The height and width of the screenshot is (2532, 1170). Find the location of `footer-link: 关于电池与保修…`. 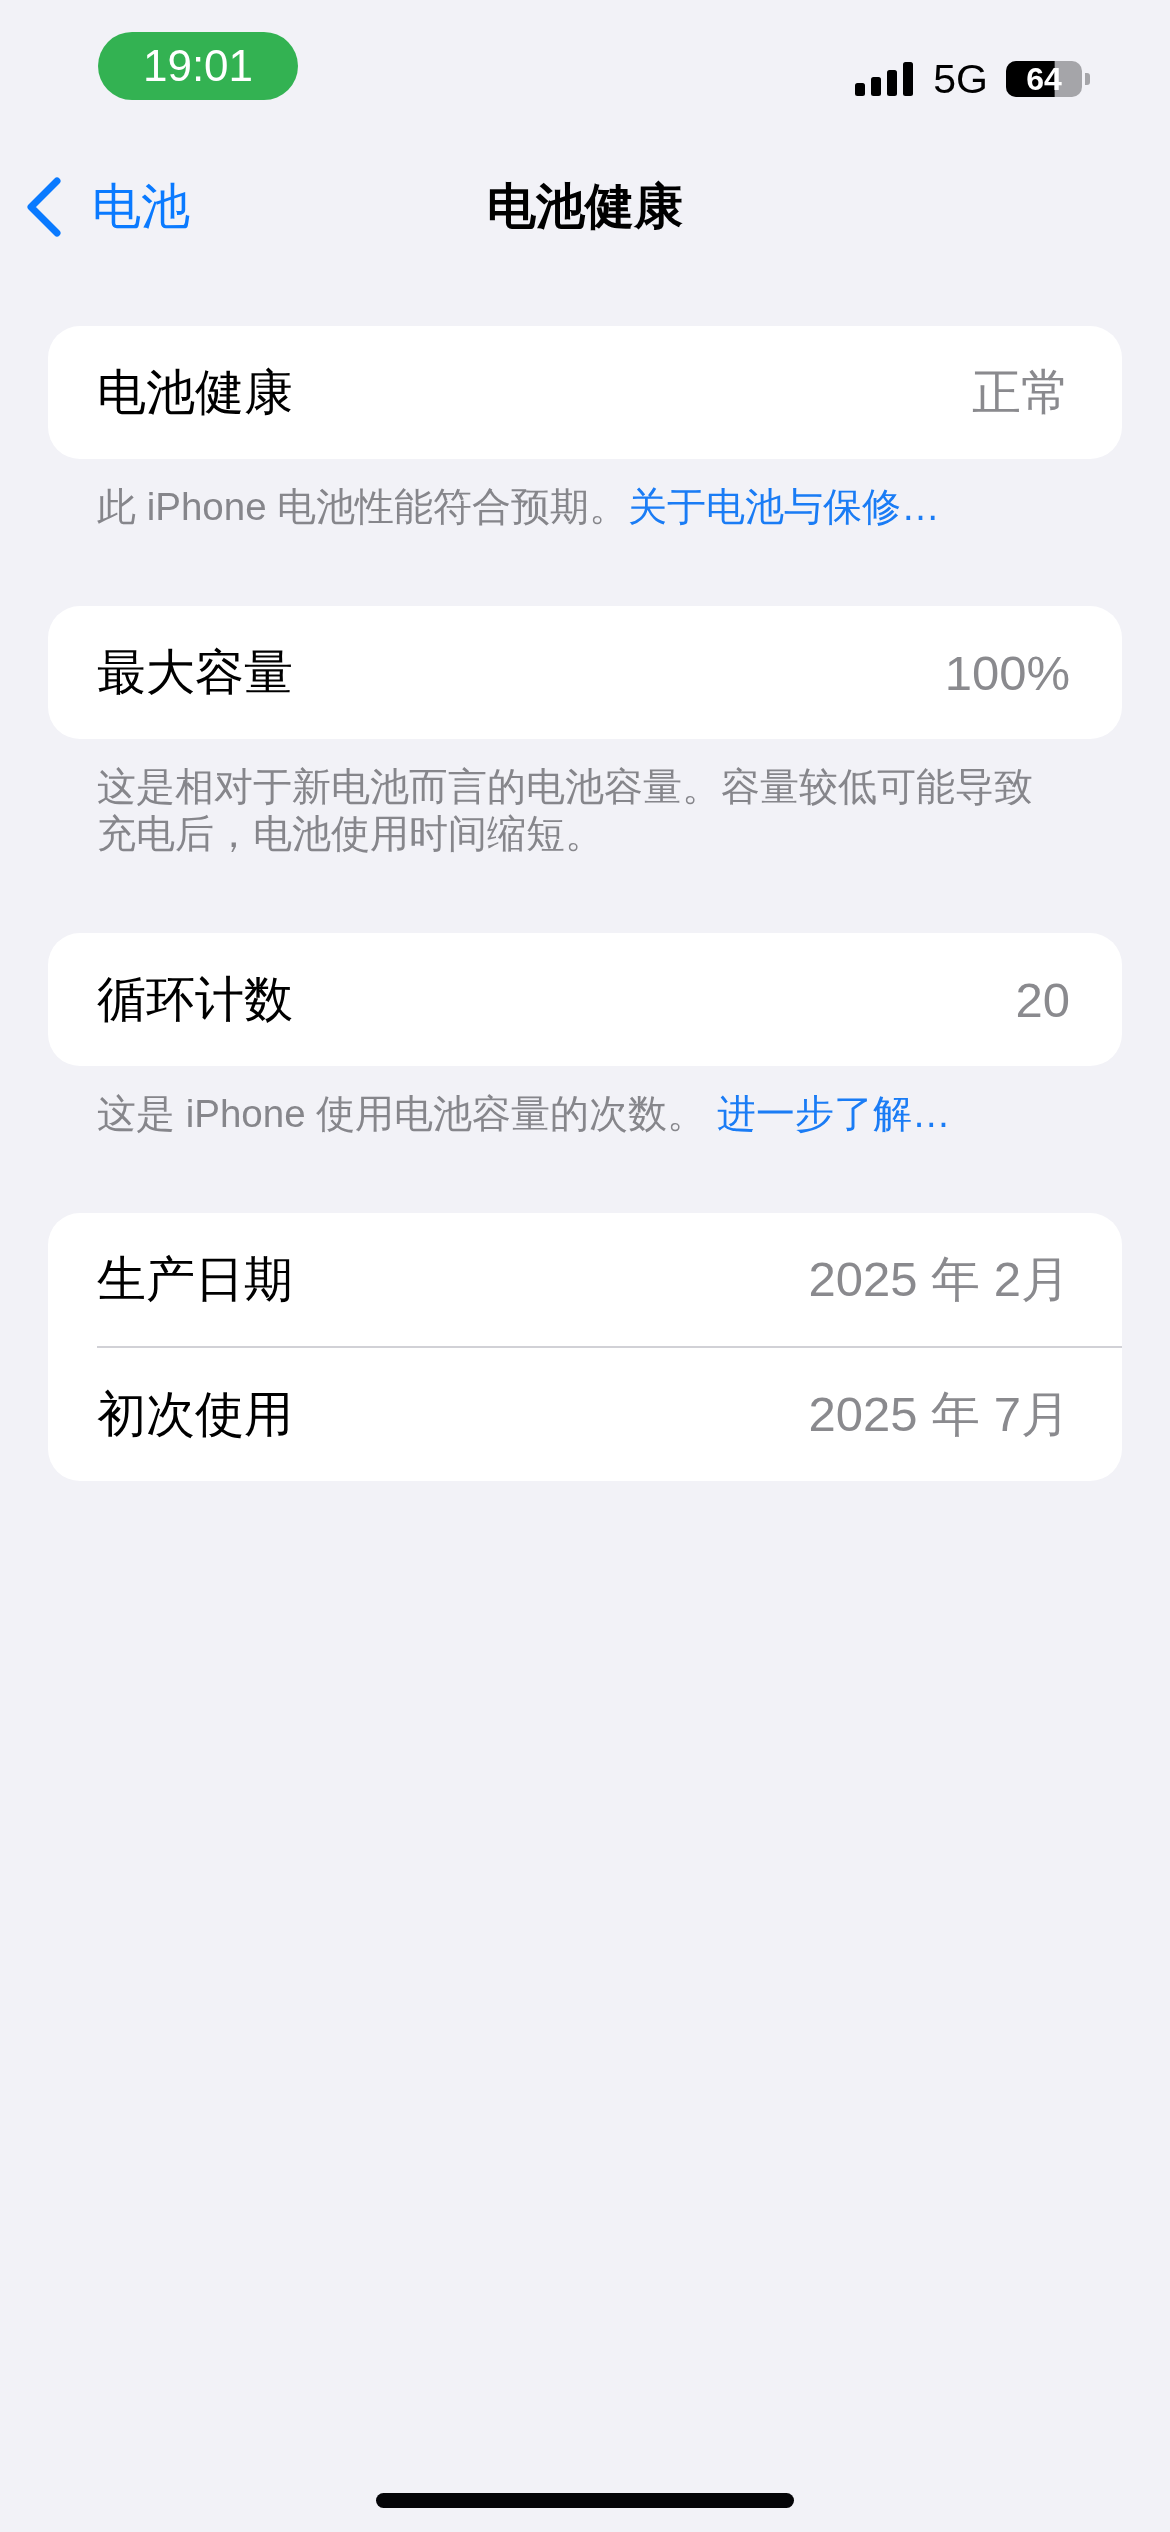

footer-link: 关于电池与保修… is located at coordinates (784, 506).